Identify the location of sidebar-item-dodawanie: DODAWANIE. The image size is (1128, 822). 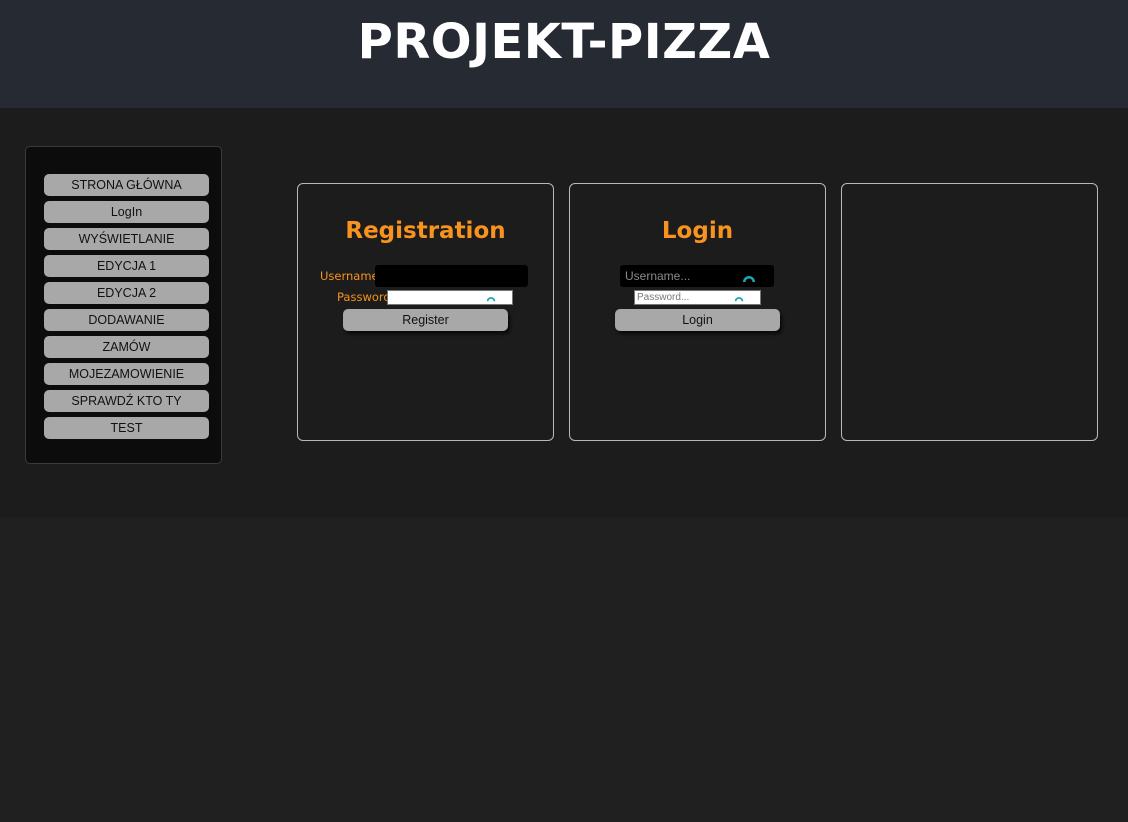
(126, 320).